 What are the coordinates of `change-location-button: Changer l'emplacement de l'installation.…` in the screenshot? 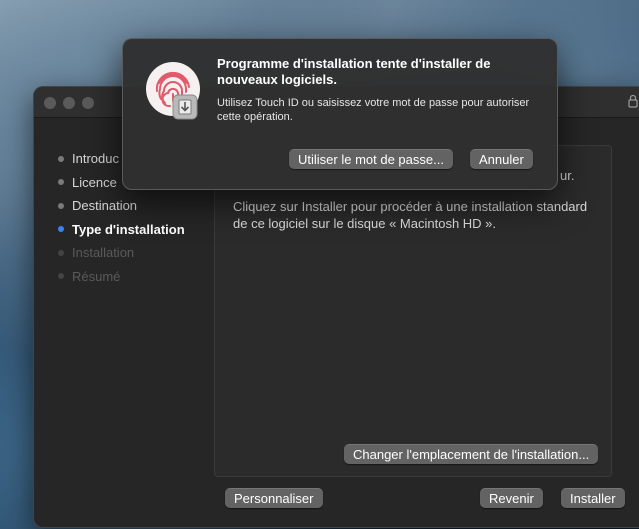 It's located at (471, 454).